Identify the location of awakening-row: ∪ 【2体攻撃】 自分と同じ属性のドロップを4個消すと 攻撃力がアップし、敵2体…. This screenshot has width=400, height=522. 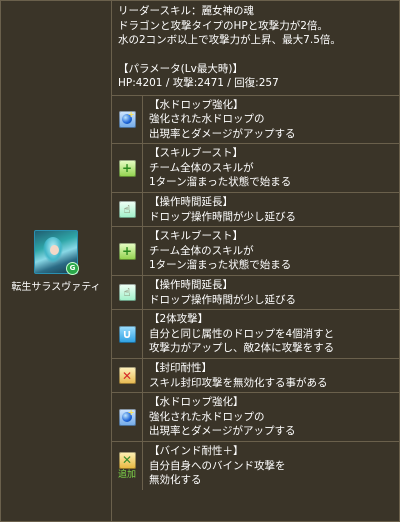
(255, 334).